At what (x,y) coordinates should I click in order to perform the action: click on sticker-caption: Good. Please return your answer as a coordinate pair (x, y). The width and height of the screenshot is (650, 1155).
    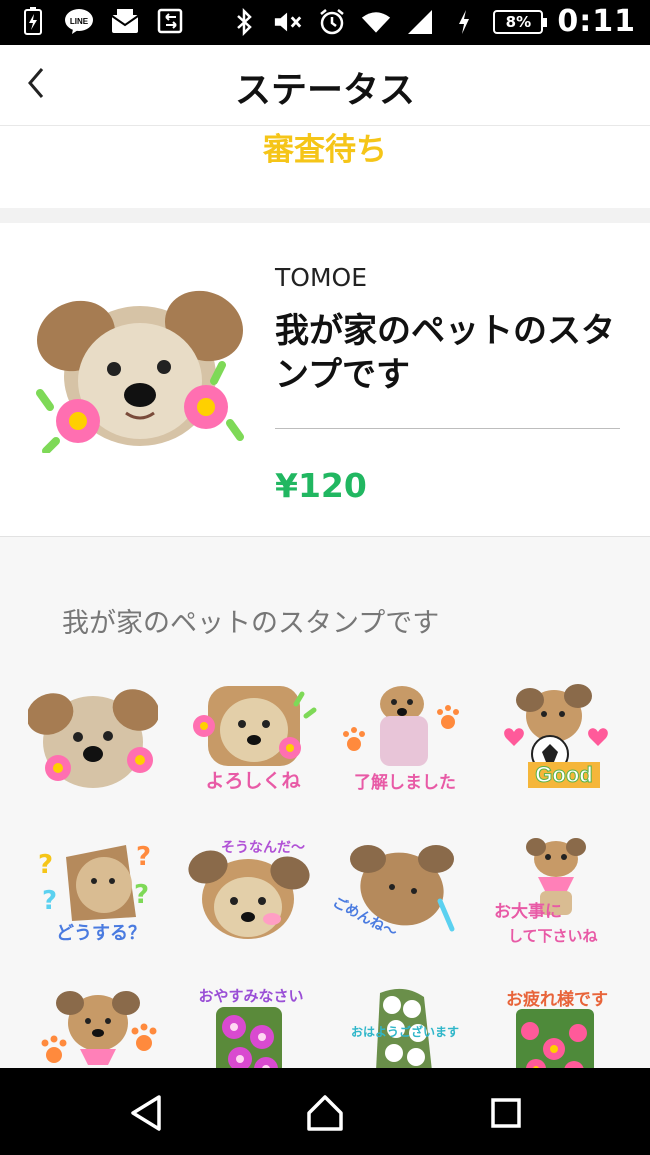
    Looking at the image, I should click on (564, 775).